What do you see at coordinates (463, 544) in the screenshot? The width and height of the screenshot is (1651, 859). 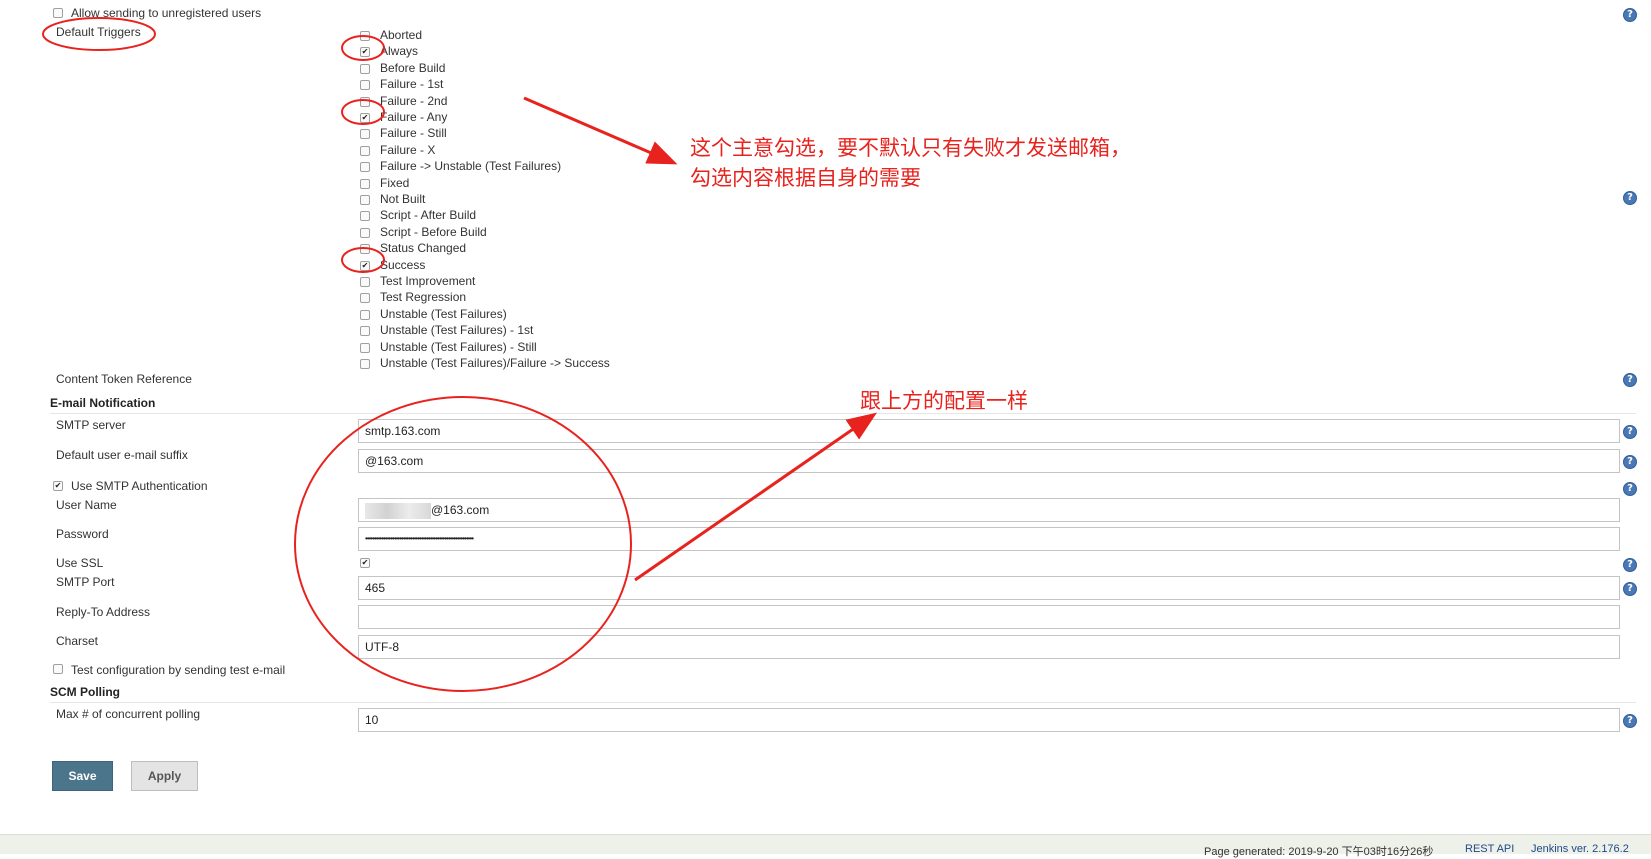 I see `annotation-circle-email-settings` at bounding box center [463, 544].